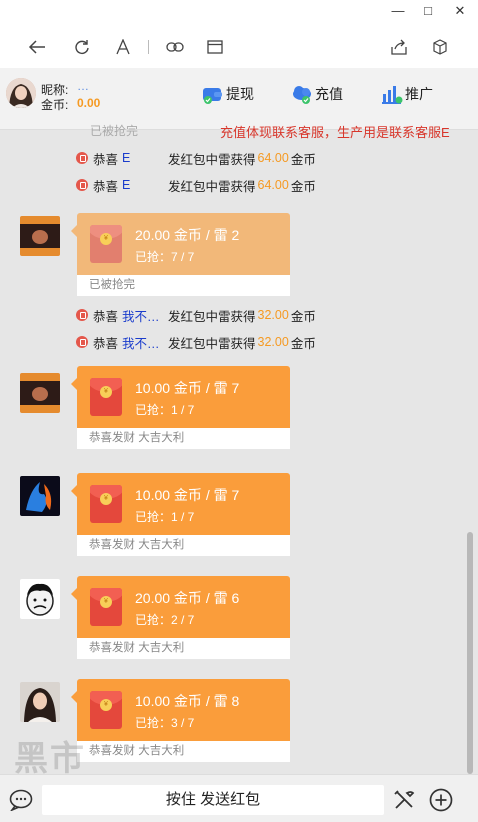 The height and width of the screenshot is (822, 478). Describe the element at coordinates (175, 47) in the screenshot. I see `link-icon` at that location.